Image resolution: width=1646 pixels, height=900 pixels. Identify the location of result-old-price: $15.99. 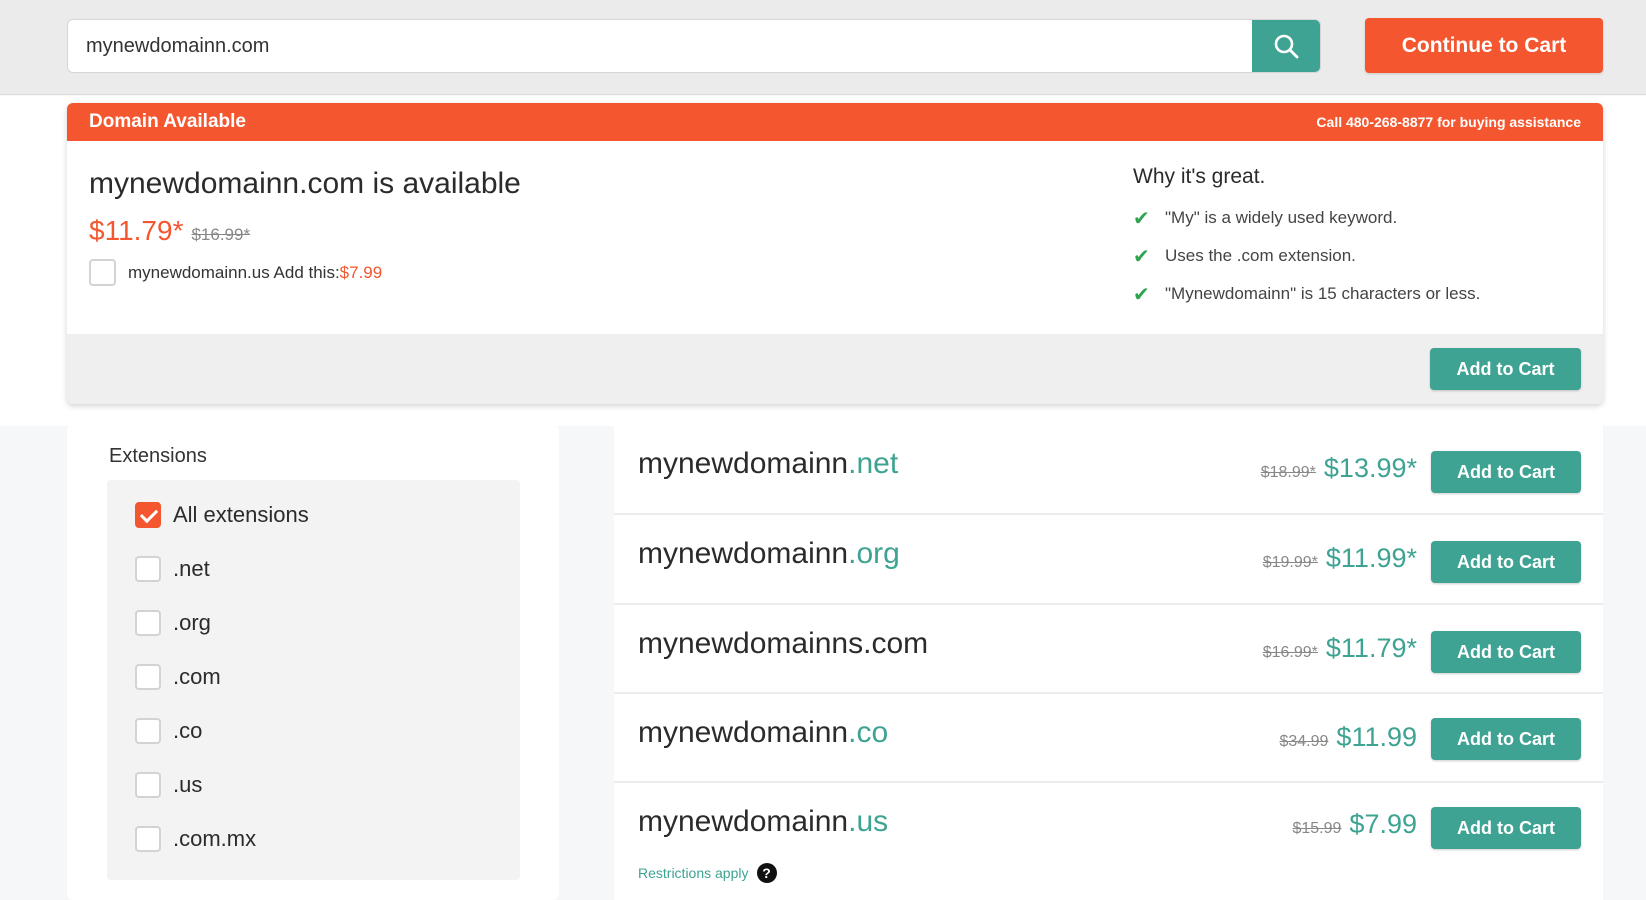
(1317, 828).